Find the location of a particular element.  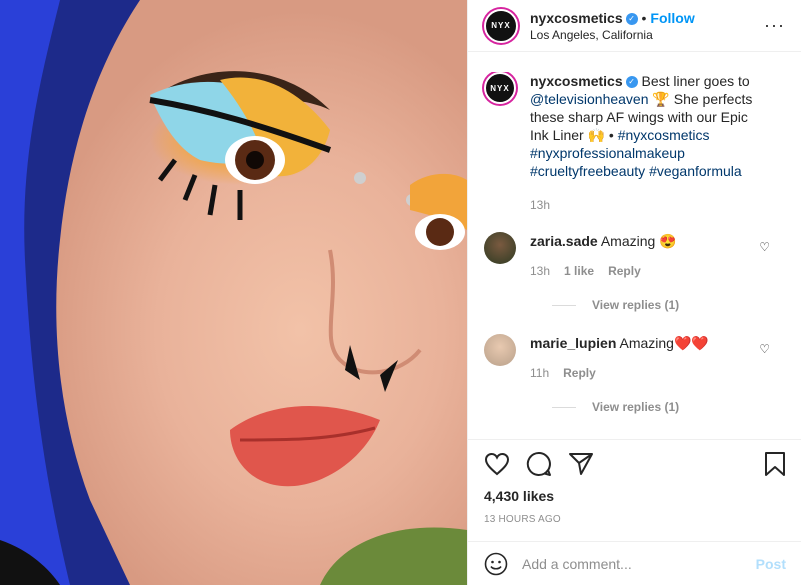

add-comment-bar: Post is located at coordinates (634, 563).